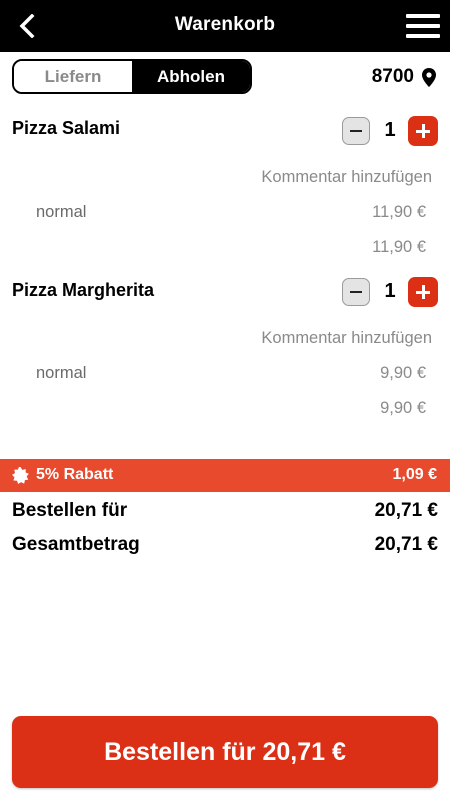 The image size is (450, 800). What do you see at coordinates (83, 290) in the screenshot?
I see `cart-item-name: Pizza Margherita` at bounding box center [83, 290].